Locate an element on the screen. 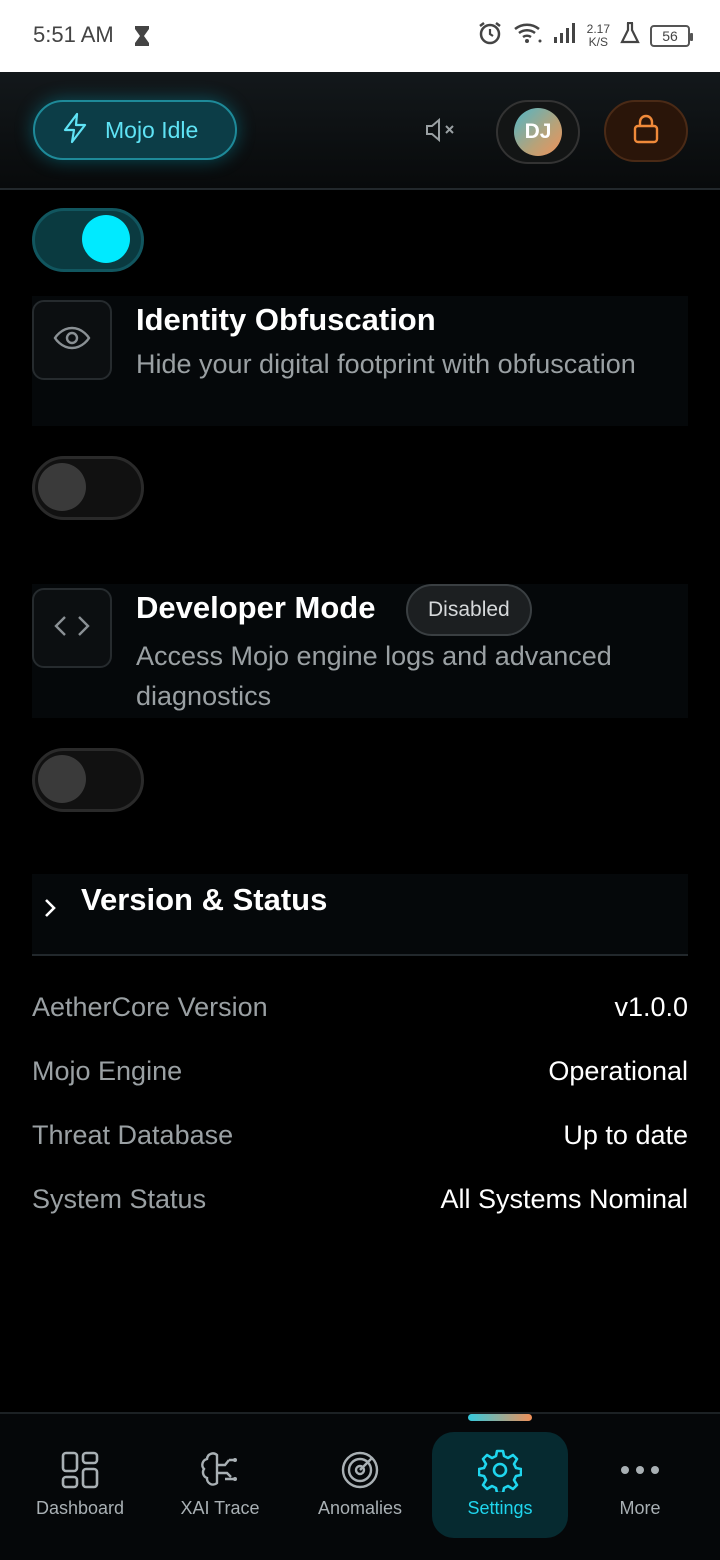 The height and width of the screenshot is (1560, 720). profile-button: DJ is located at coordinates (538, 132).